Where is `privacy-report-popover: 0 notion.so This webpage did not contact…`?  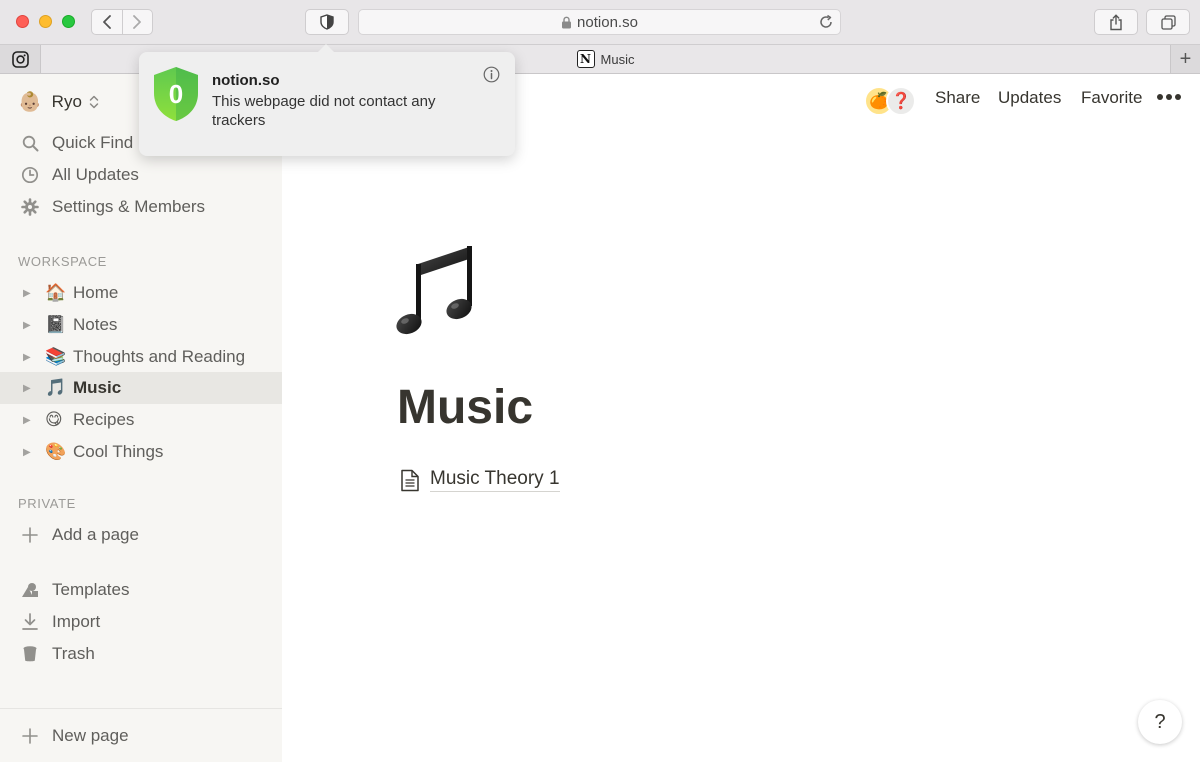
privacy-report-popover: 0 notion.so This webpage did not contact… is located at coordinates (327, 100).